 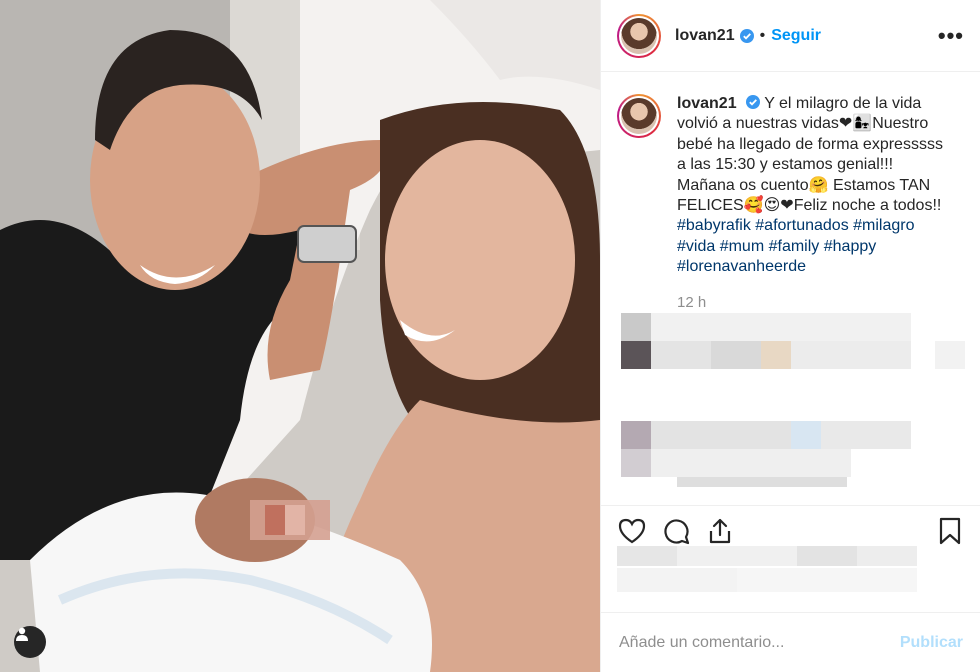 What do you see at coordinates (696, 246) in the screenshot?
I see `hashtag-link: #vida` at bounding box center [696, 246].